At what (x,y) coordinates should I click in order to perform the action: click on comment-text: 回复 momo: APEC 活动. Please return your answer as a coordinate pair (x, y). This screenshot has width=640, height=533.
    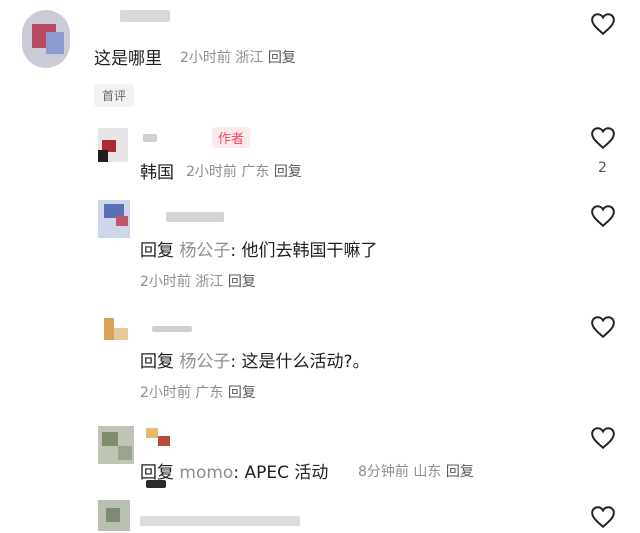
    Looking at the image, I should click on (234, 473).